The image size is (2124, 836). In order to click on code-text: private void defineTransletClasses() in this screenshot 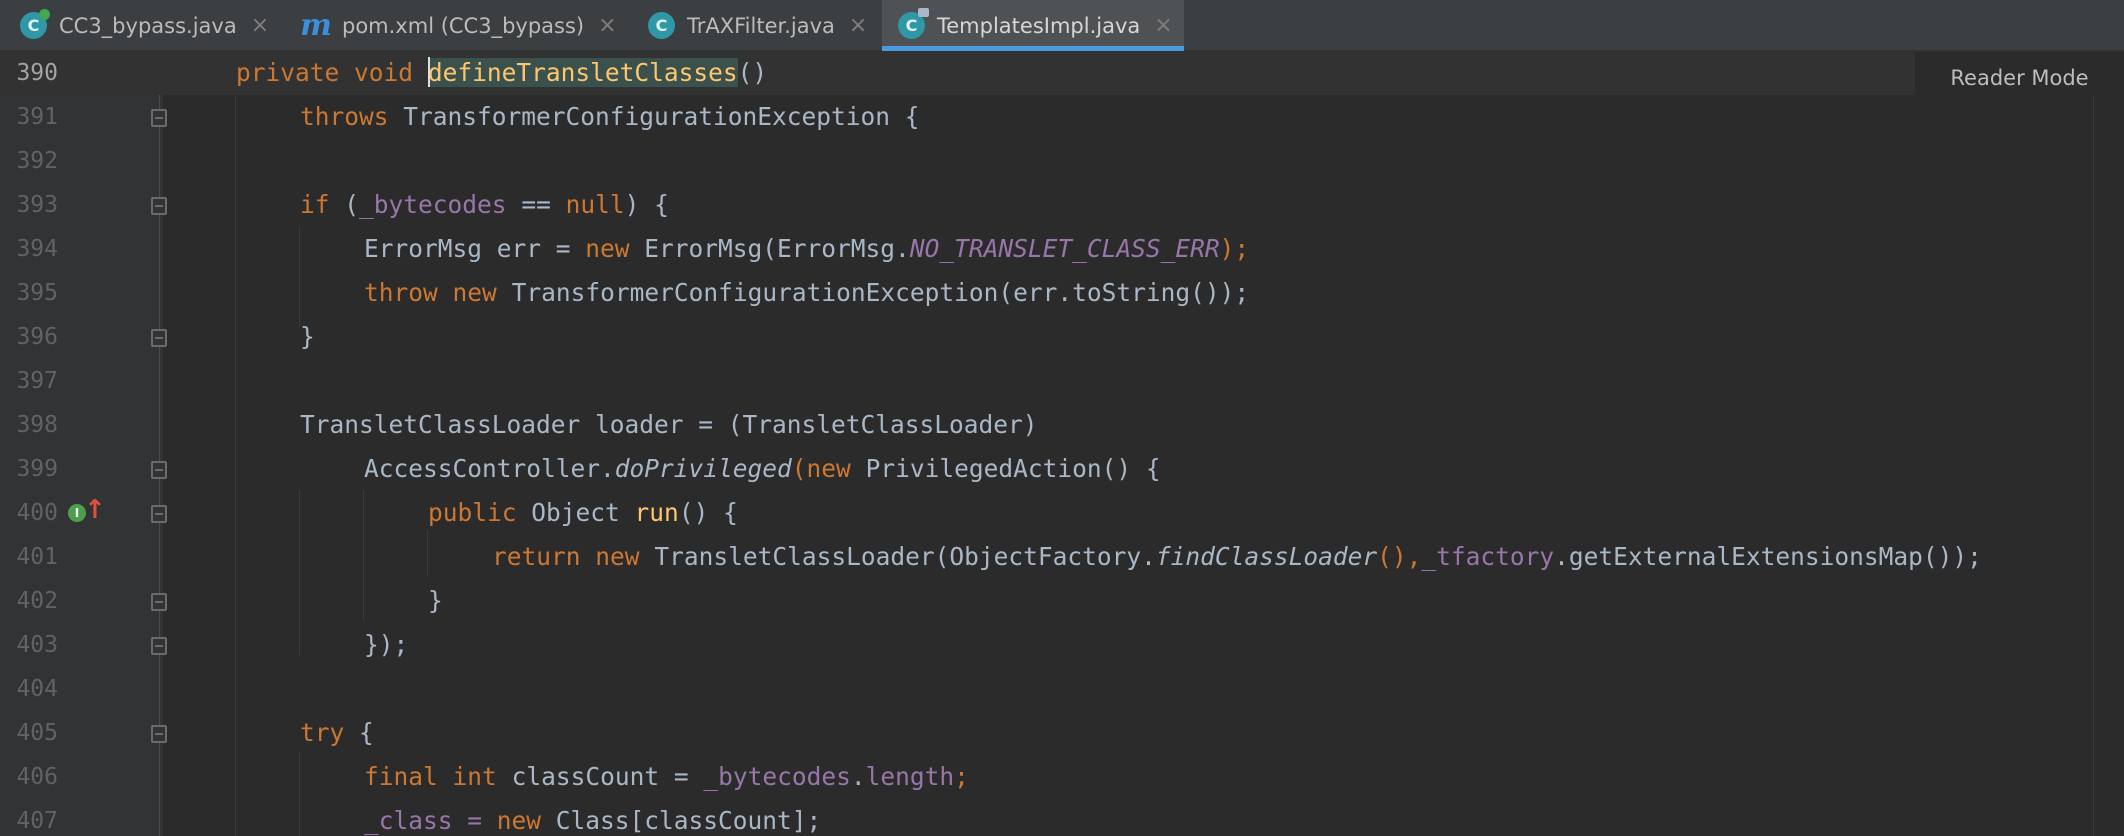, I will do `click(501, 73)`.